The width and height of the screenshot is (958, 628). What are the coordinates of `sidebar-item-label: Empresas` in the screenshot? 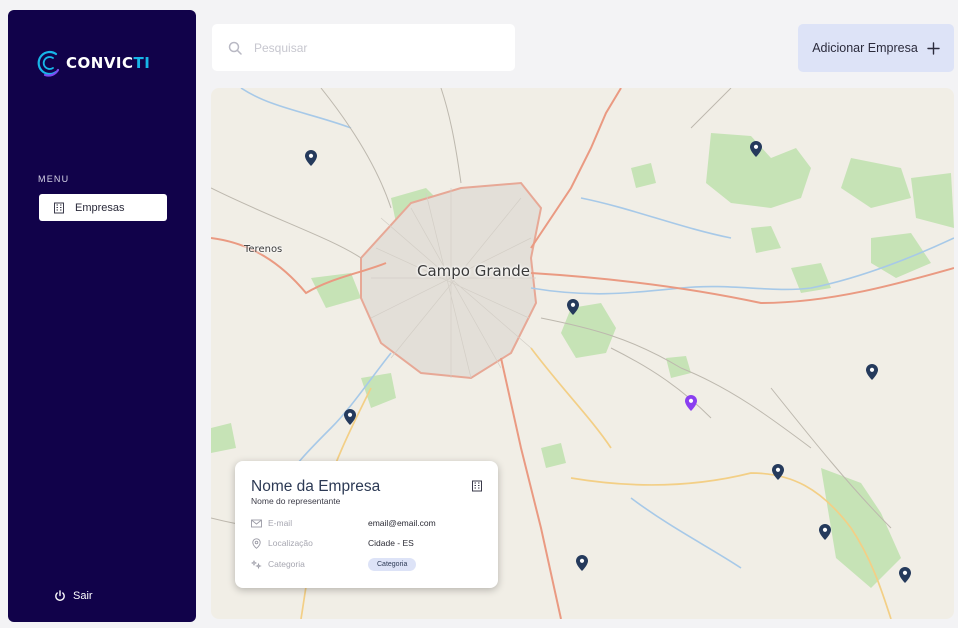 It's located at (100, 207).